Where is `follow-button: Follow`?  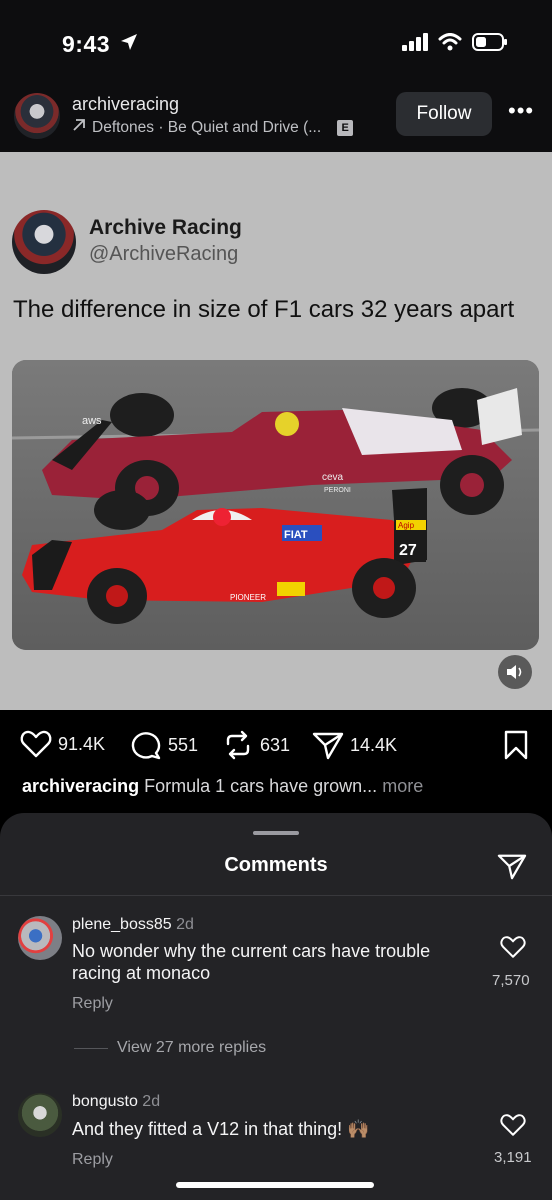
follow-button: Follow is located at coordinates (444, 114).